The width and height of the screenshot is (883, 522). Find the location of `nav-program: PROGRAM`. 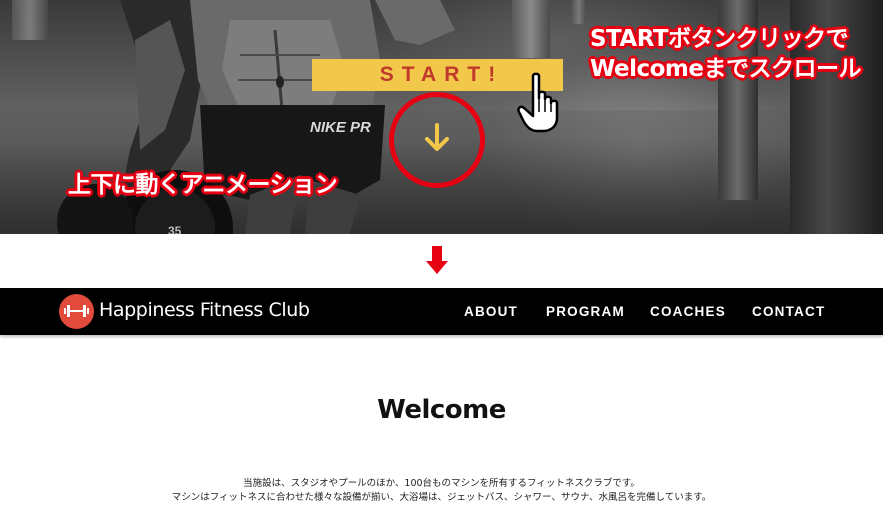

nav-program: PROGRAM is located at coordinates (585, 311).